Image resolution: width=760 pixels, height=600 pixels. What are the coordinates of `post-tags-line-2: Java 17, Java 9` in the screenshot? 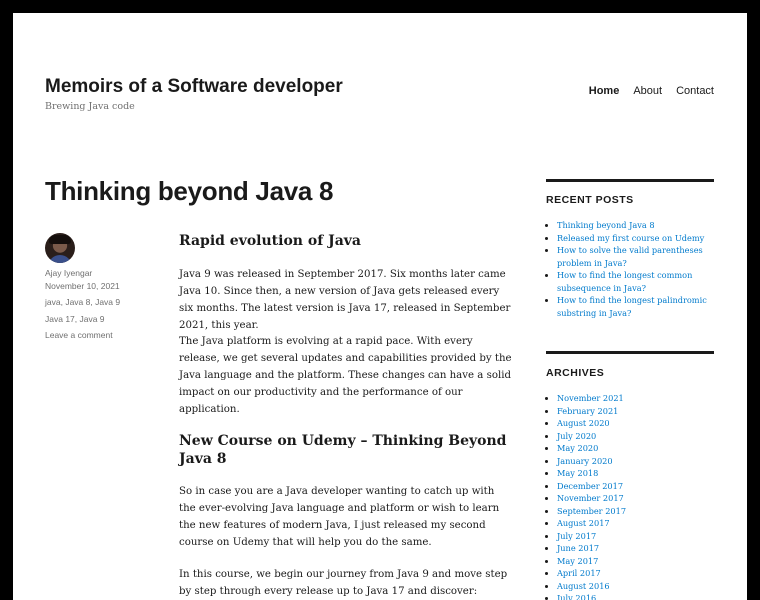 It's located at (95, 319).